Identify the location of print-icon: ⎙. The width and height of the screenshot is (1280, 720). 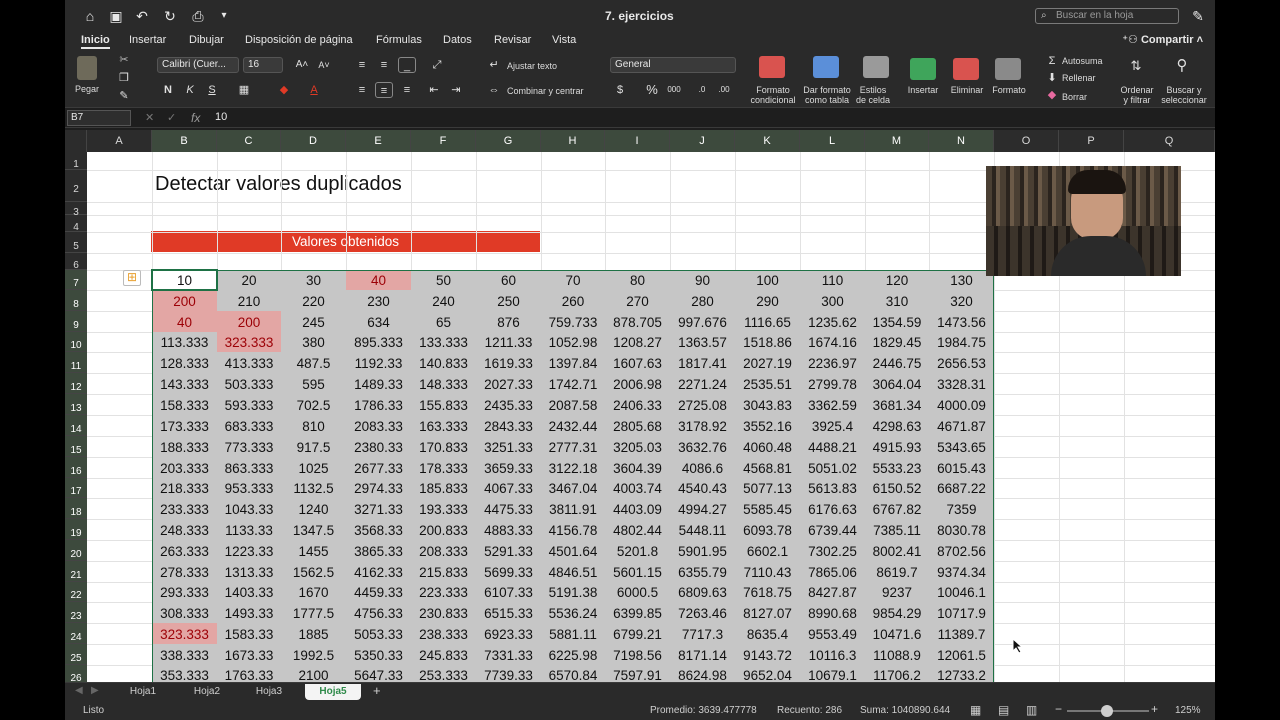
(198, 16).